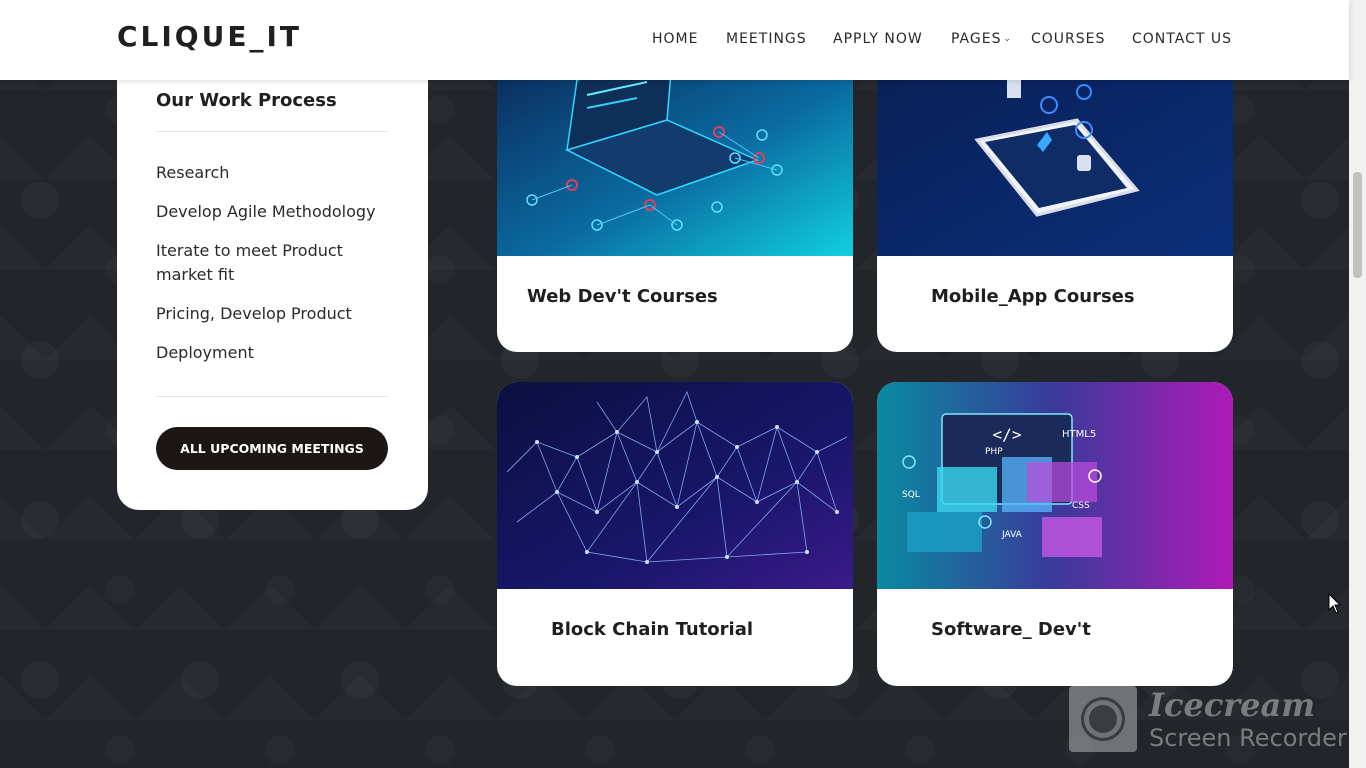 Image resolution: width=1366 pixels, height=768 pixels. I want to click on svg-text: HTML5, so click(1079, 434).